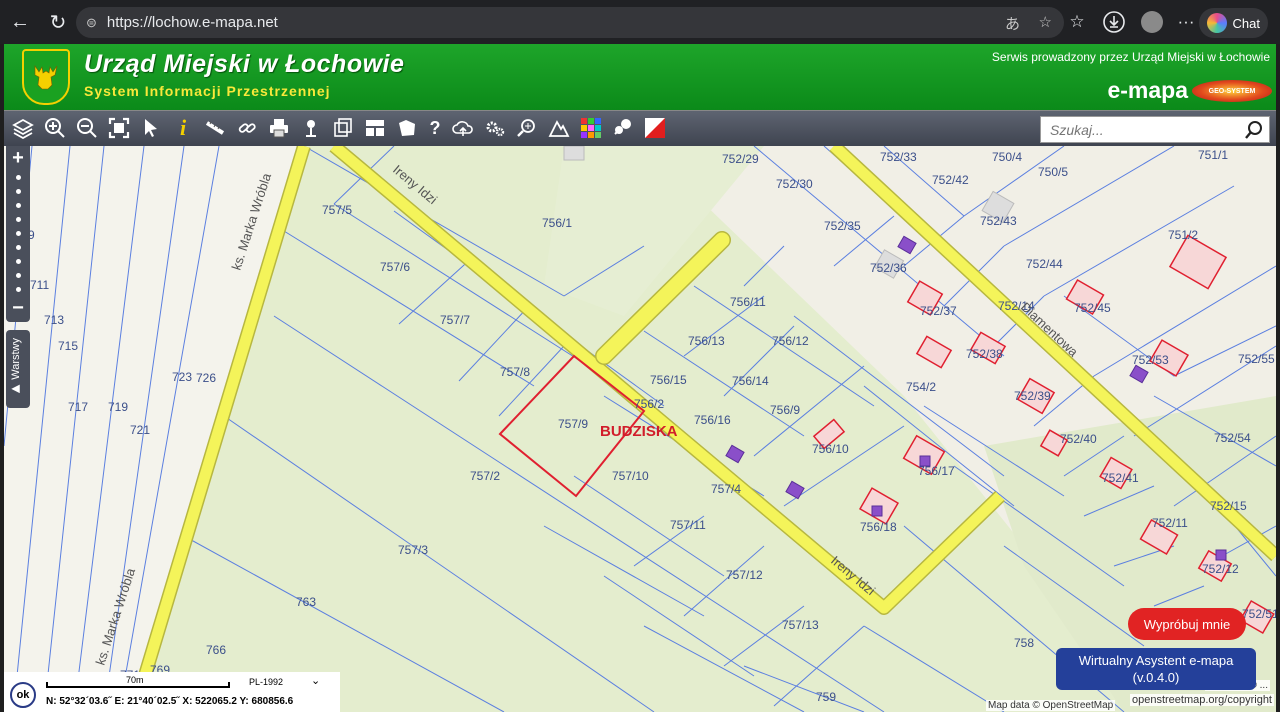  Describe the element at coordinates (1201, 700) in the screenshot. I see `attribution-link: openstreetmap.org/copyright` at that location.